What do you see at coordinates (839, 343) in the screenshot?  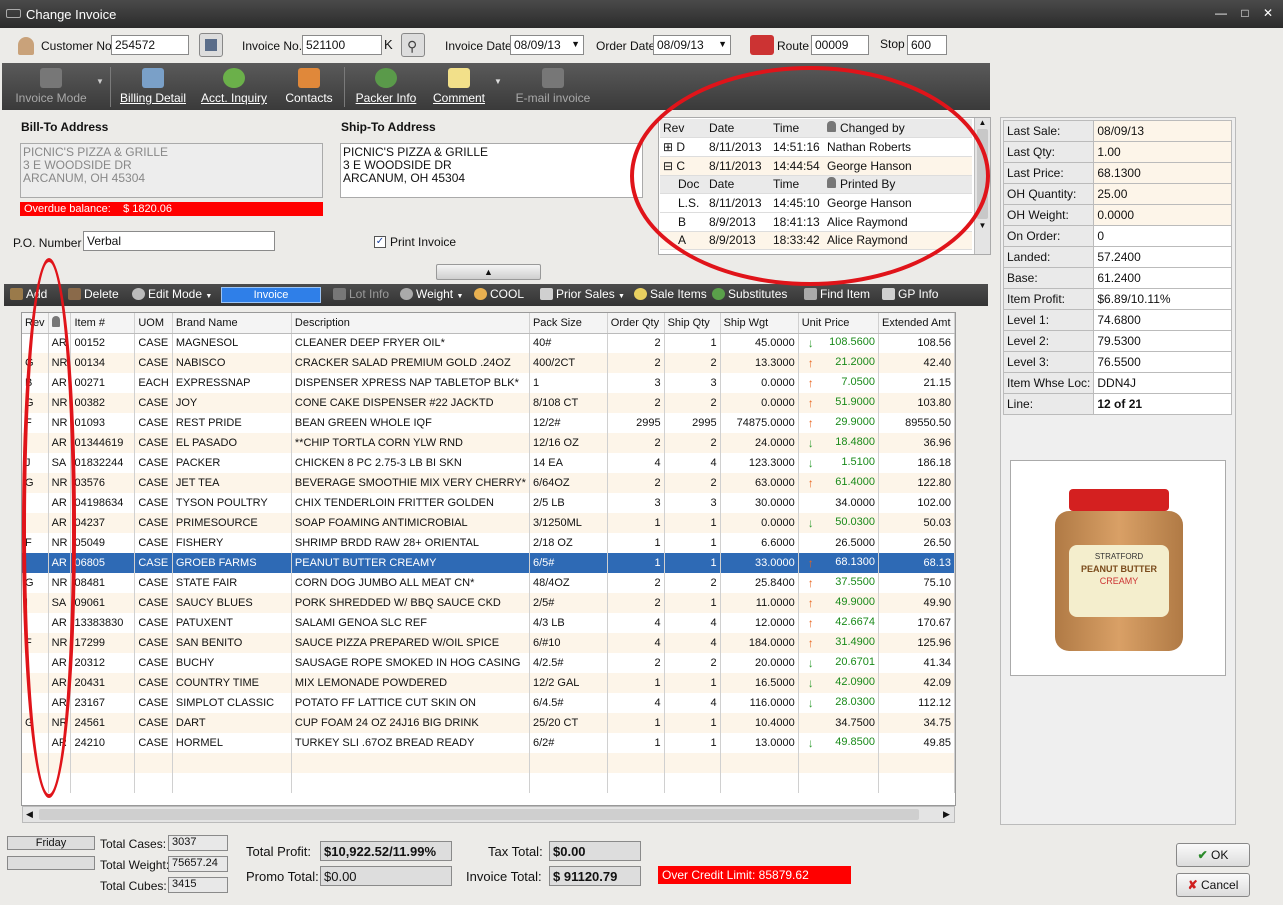 I see `cell-price: ↓ 108.5600` at bounding box center [839, 343].